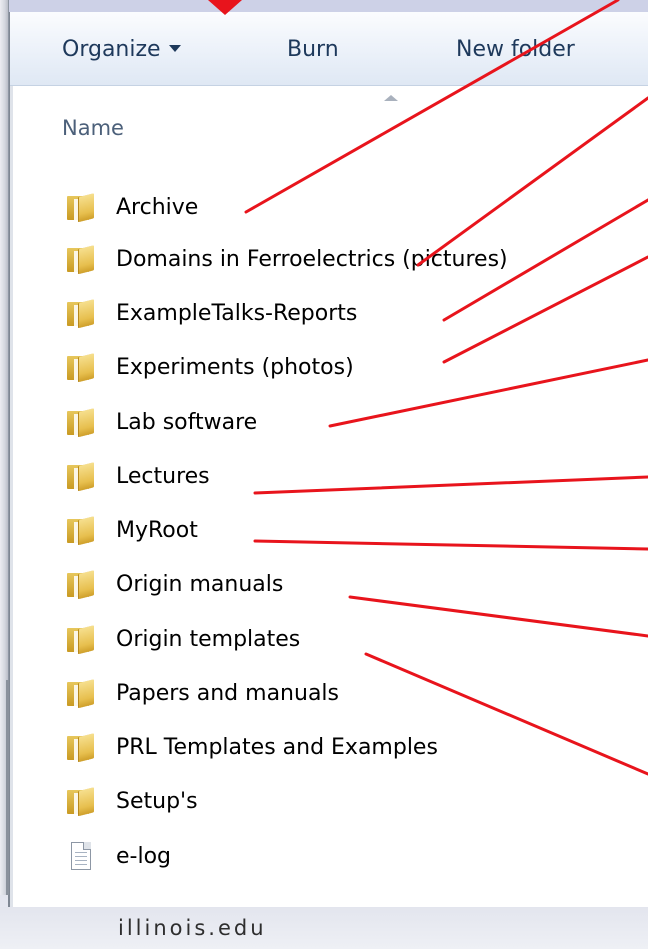  I want to click on callout-line-domains, so click(532, 181).